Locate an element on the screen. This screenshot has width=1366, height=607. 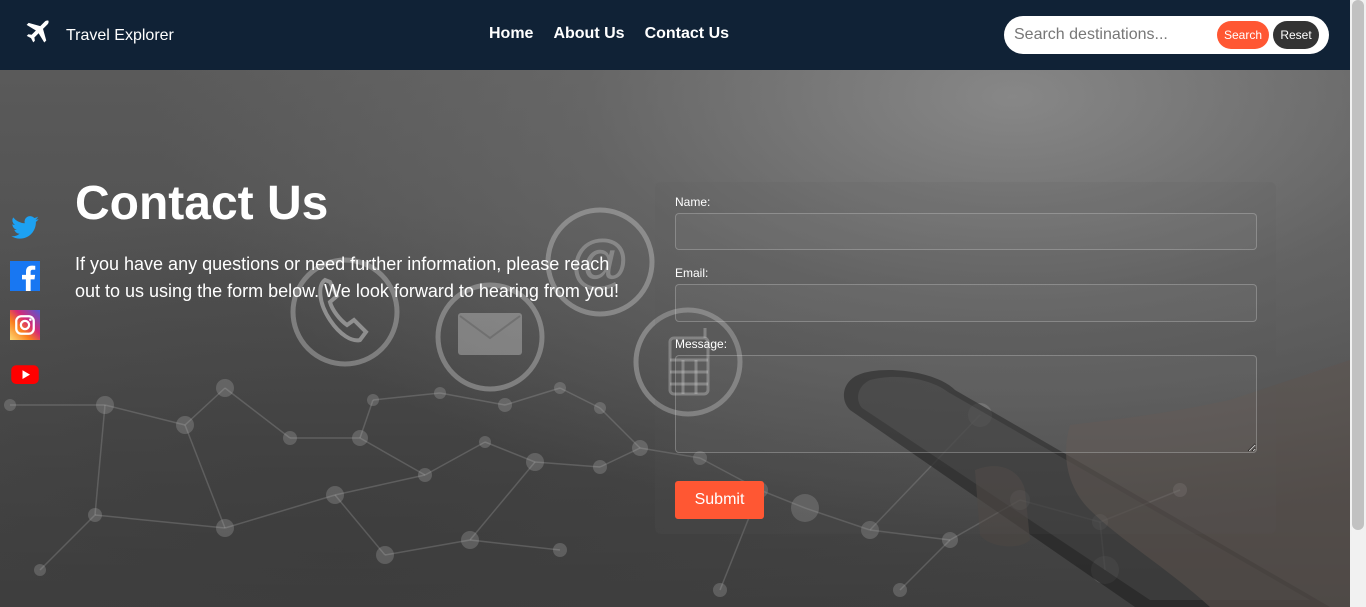
message-field is located at coordinates (966, 404).